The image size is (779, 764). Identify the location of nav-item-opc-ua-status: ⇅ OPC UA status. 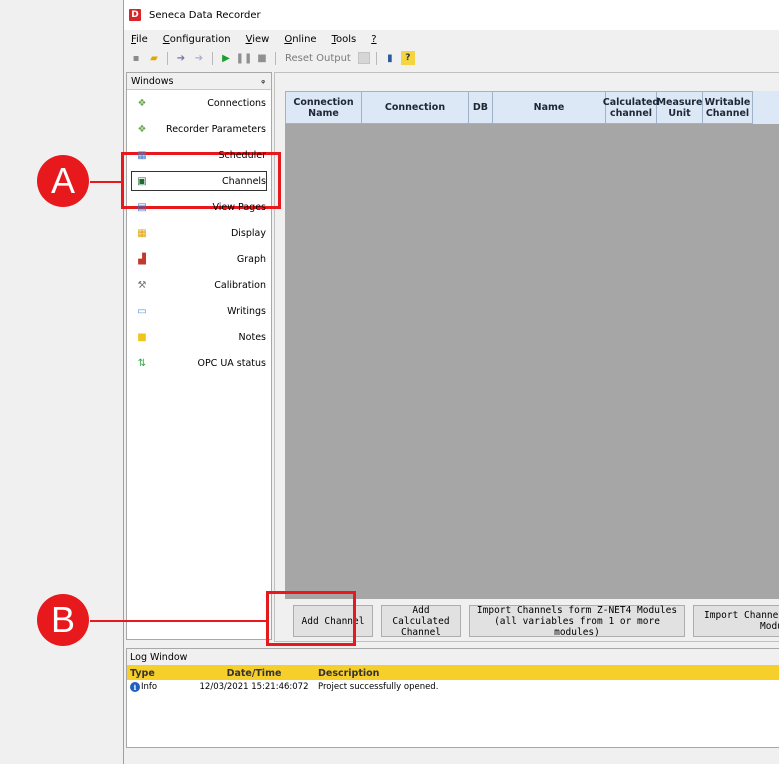
(199, 363).